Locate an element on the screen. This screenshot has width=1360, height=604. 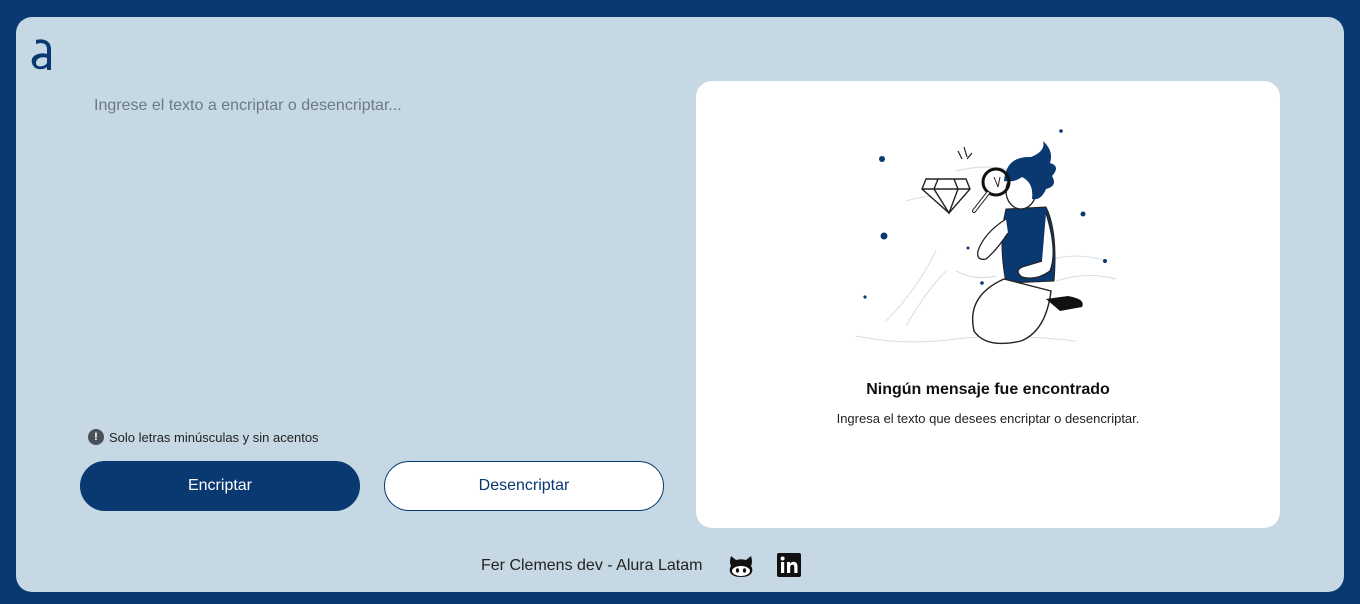
hint-text: Solo letras minúsculas y sin acentos is located at coordinates (214, 437).